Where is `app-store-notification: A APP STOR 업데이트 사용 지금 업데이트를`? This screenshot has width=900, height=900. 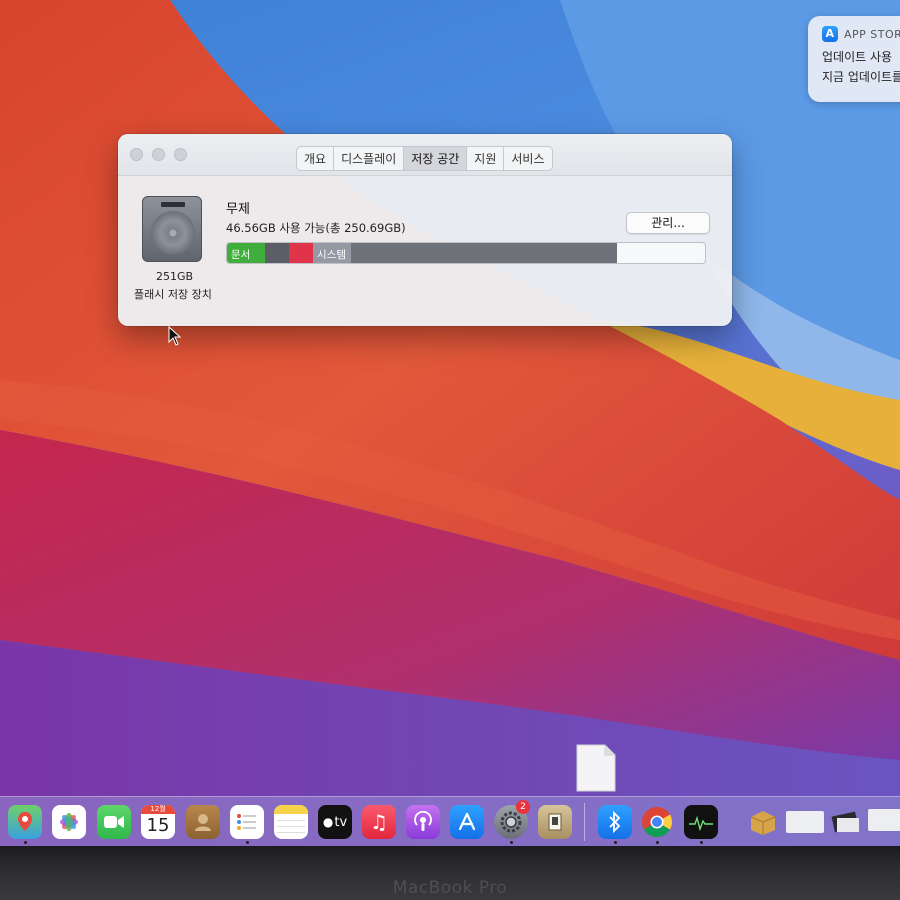
app-store-notification: A APP STOR 업데이트 사용 지금 업데이트를 is located at coordinates (854, 59).